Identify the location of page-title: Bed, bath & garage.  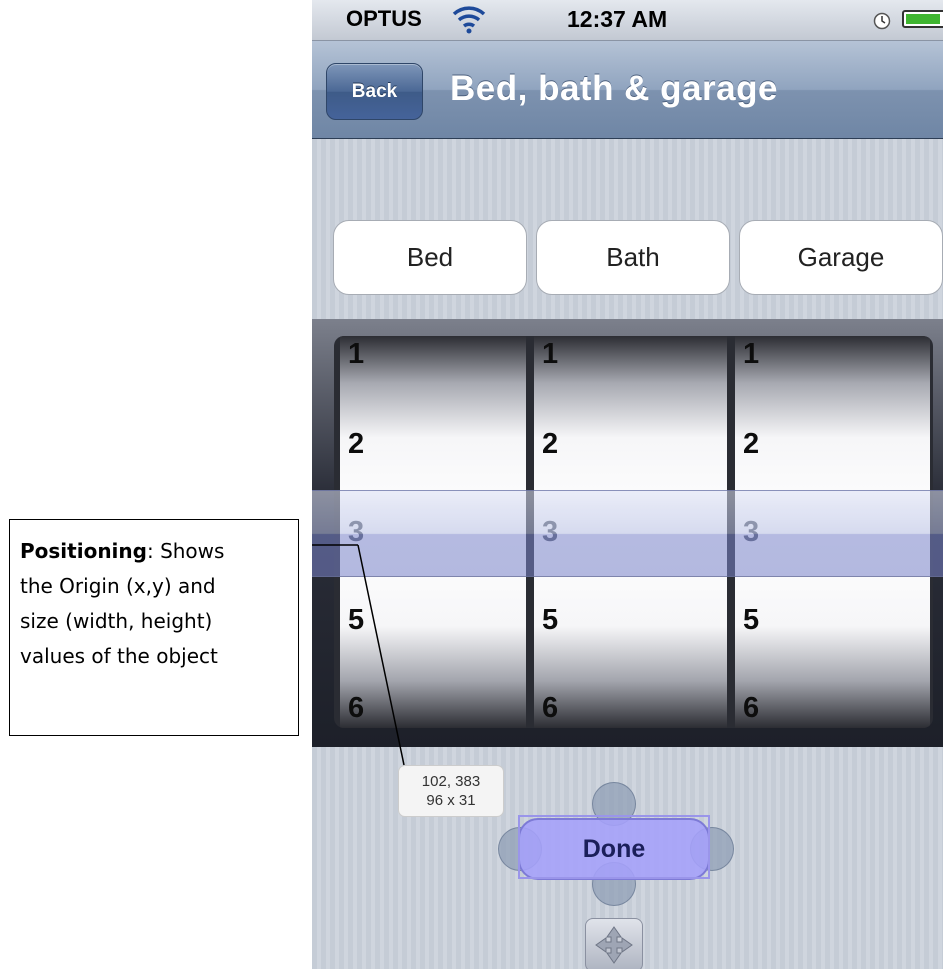
(614, 88).